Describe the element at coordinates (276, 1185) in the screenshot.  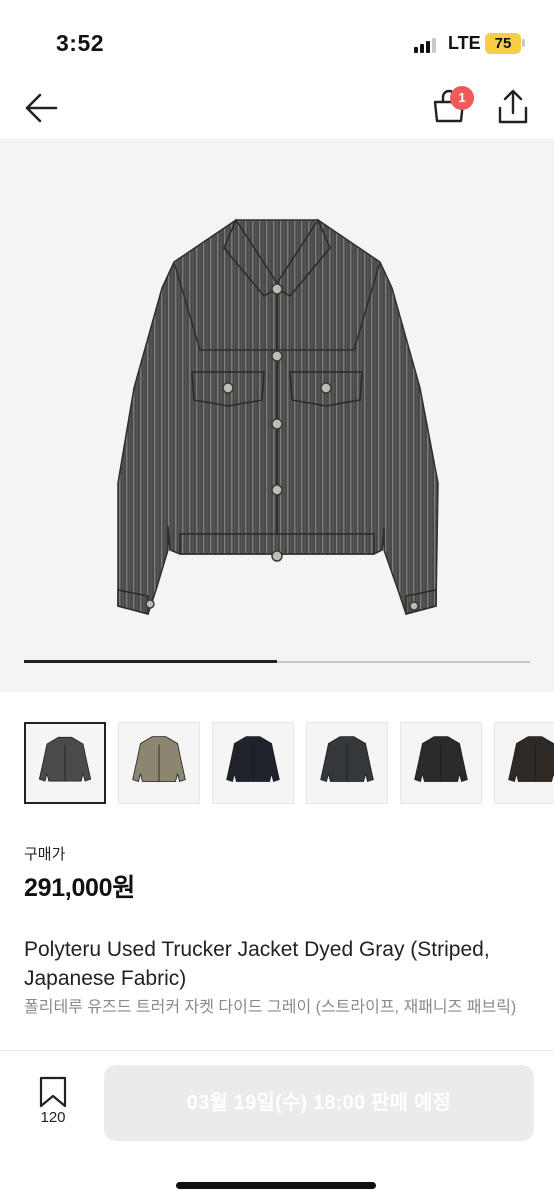
I see `home-indicator` at that location.